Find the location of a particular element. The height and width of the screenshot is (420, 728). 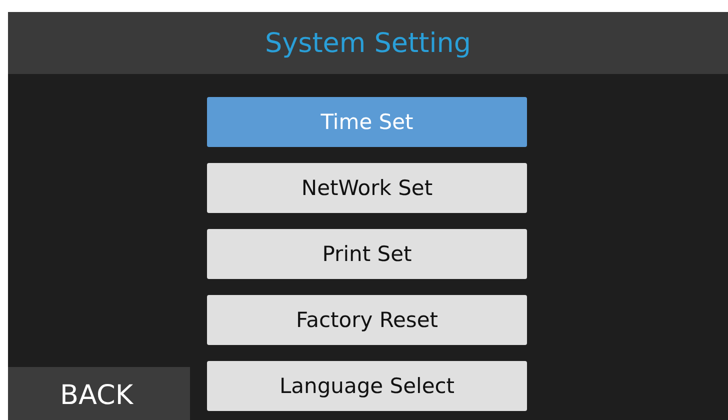

screen-title: System Setting is located at coordinates (368, 43).